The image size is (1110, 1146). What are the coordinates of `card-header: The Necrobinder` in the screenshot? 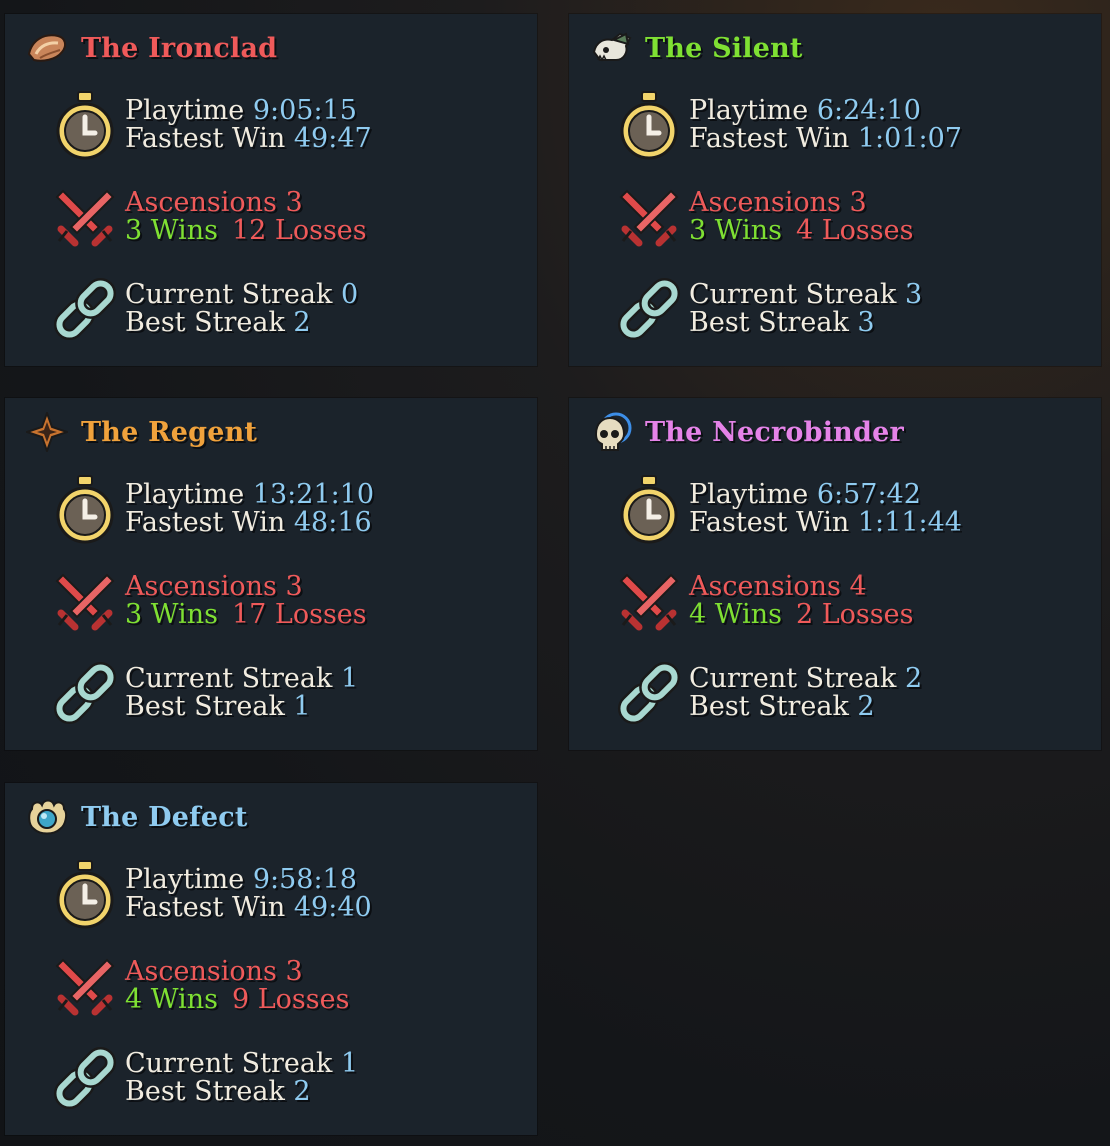 It's located at (746, 432).